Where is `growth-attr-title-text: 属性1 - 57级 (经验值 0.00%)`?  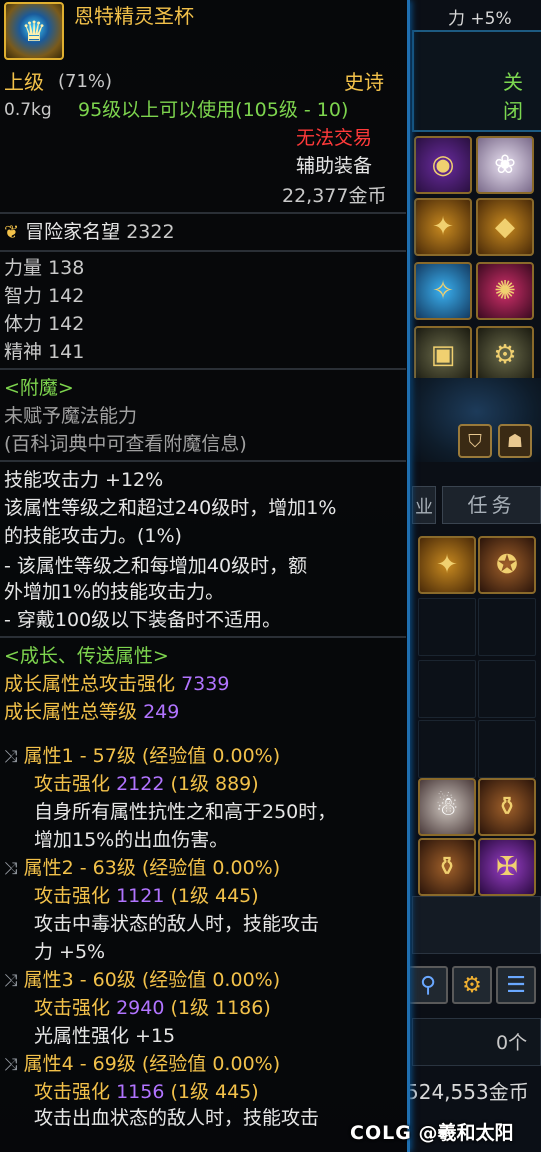
growth-attr-title-text: 属性1 - 57级 (经验值 0.00%) is located at coordinates (152, 756).